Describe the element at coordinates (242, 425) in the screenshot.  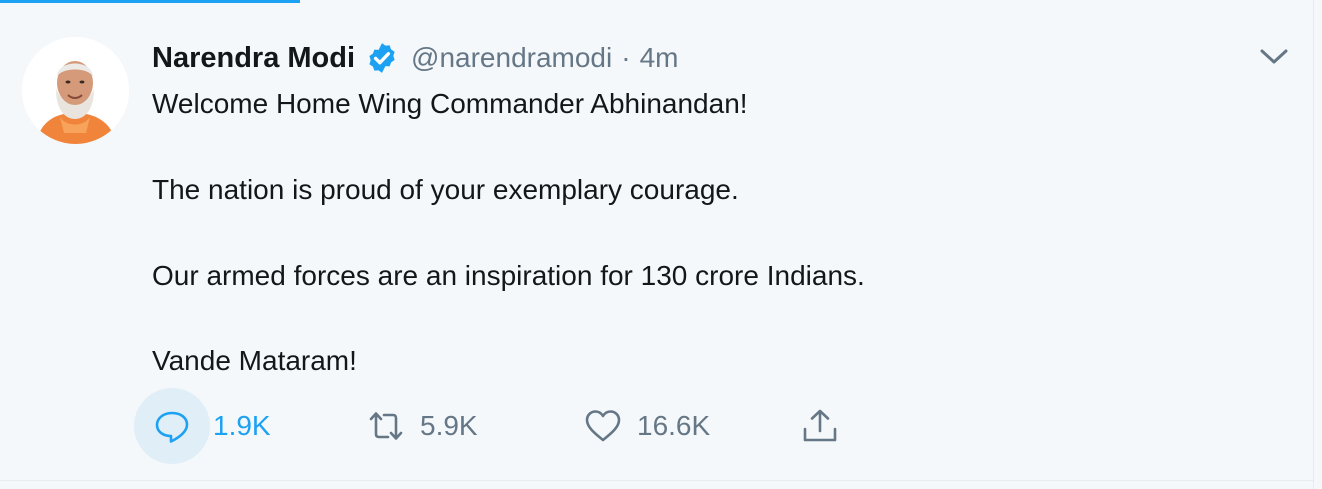
I see `reply-count: 1.9K` at that location.